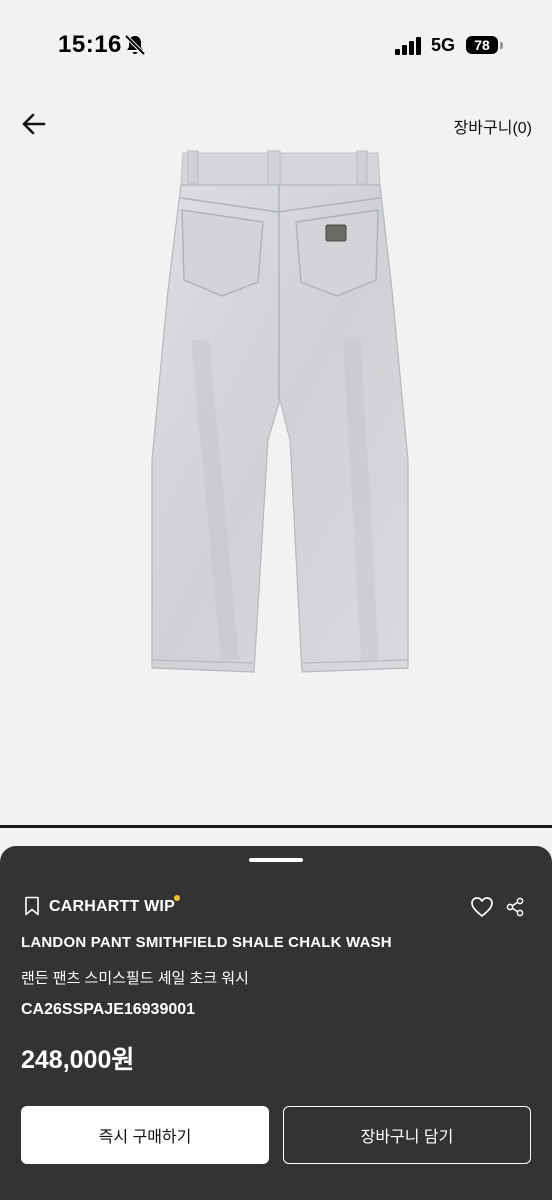 The image size is (552, 1200). Describe the element at coordinates (501, 45) in the screenshot. I see `battery-tip` at that location.